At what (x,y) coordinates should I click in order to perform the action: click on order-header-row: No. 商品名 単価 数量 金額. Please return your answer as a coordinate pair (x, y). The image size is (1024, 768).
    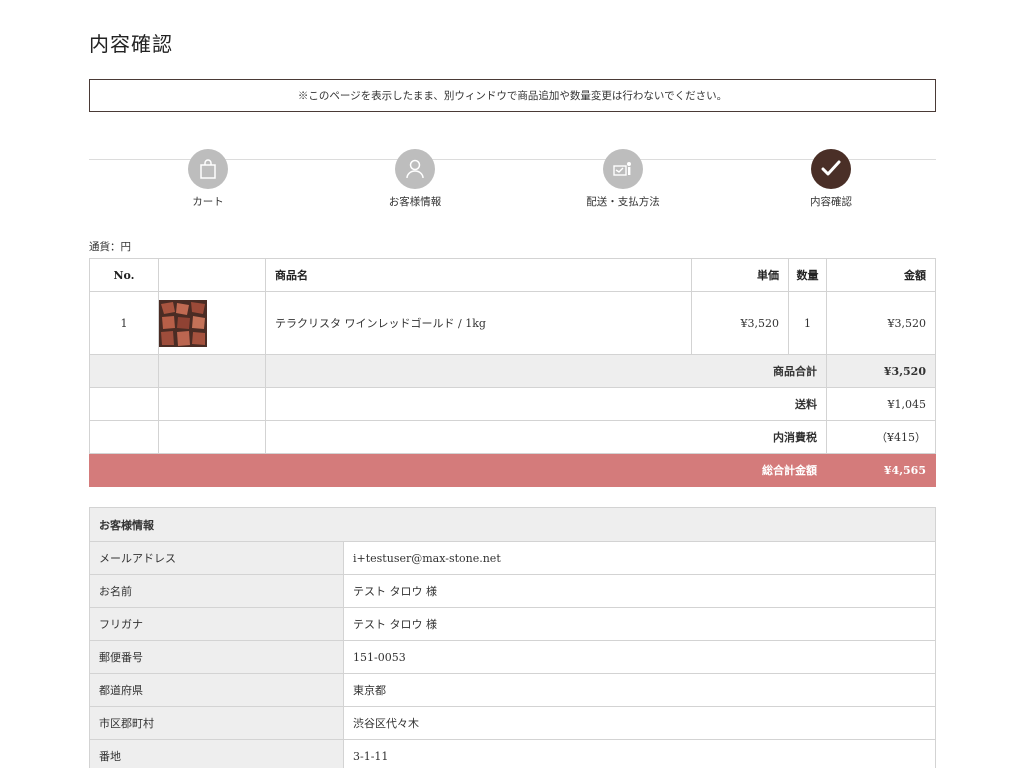
    Looking at the image, I should click on (512, 275).